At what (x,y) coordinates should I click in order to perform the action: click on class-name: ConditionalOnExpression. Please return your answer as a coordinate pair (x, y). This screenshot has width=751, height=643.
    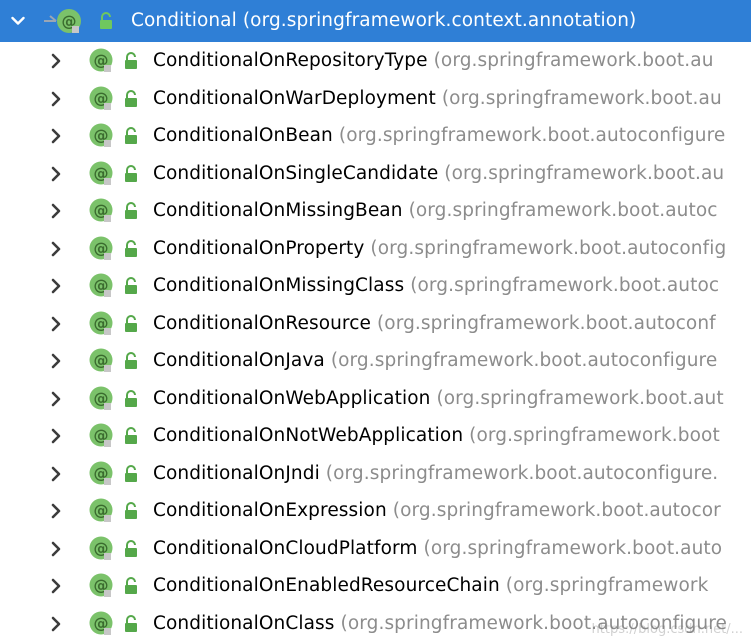
    Looking at the image, I should click on (270, 510).